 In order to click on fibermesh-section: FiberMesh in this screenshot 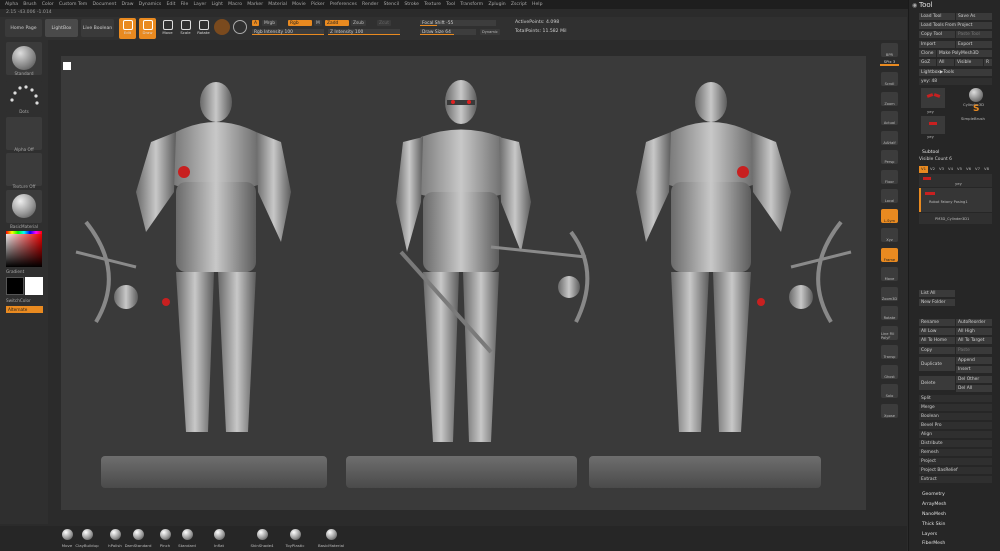, I will do `click(933, 543)`.